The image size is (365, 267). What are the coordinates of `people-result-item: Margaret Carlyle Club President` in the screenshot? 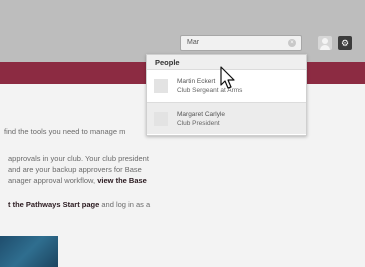 It's located at (226, 118).